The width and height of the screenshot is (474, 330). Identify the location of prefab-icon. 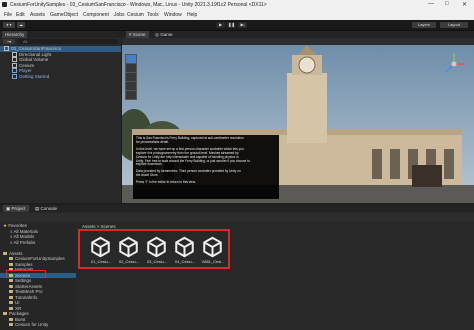
(14, 76).